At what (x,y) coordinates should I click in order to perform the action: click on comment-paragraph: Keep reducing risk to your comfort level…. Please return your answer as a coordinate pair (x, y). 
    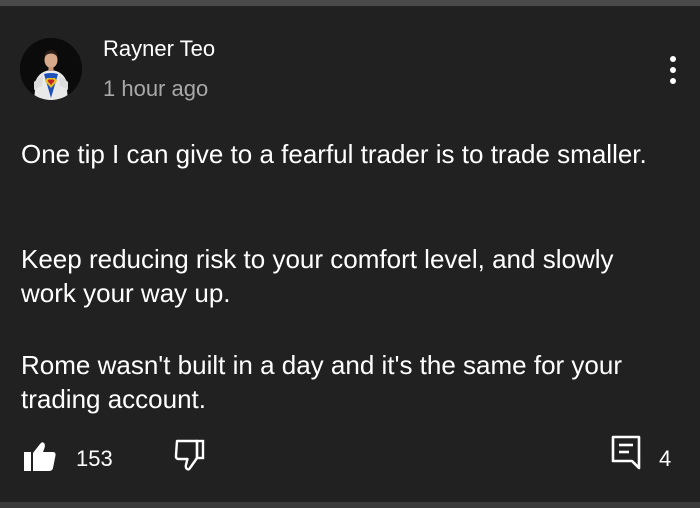
    Looking at the image, I should click on (317, 276).